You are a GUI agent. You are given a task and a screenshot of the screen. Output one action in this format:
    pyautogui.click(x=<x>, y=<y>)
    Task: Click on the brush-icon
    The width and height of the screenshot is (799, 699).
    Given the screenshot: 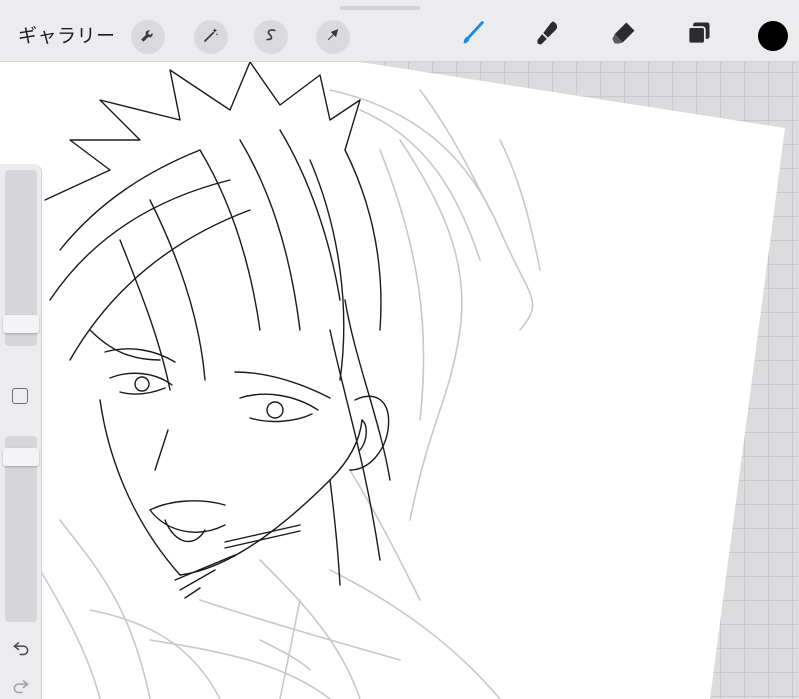 What is the action you would take?
    pyautogui.click(x=473, y=35)
    